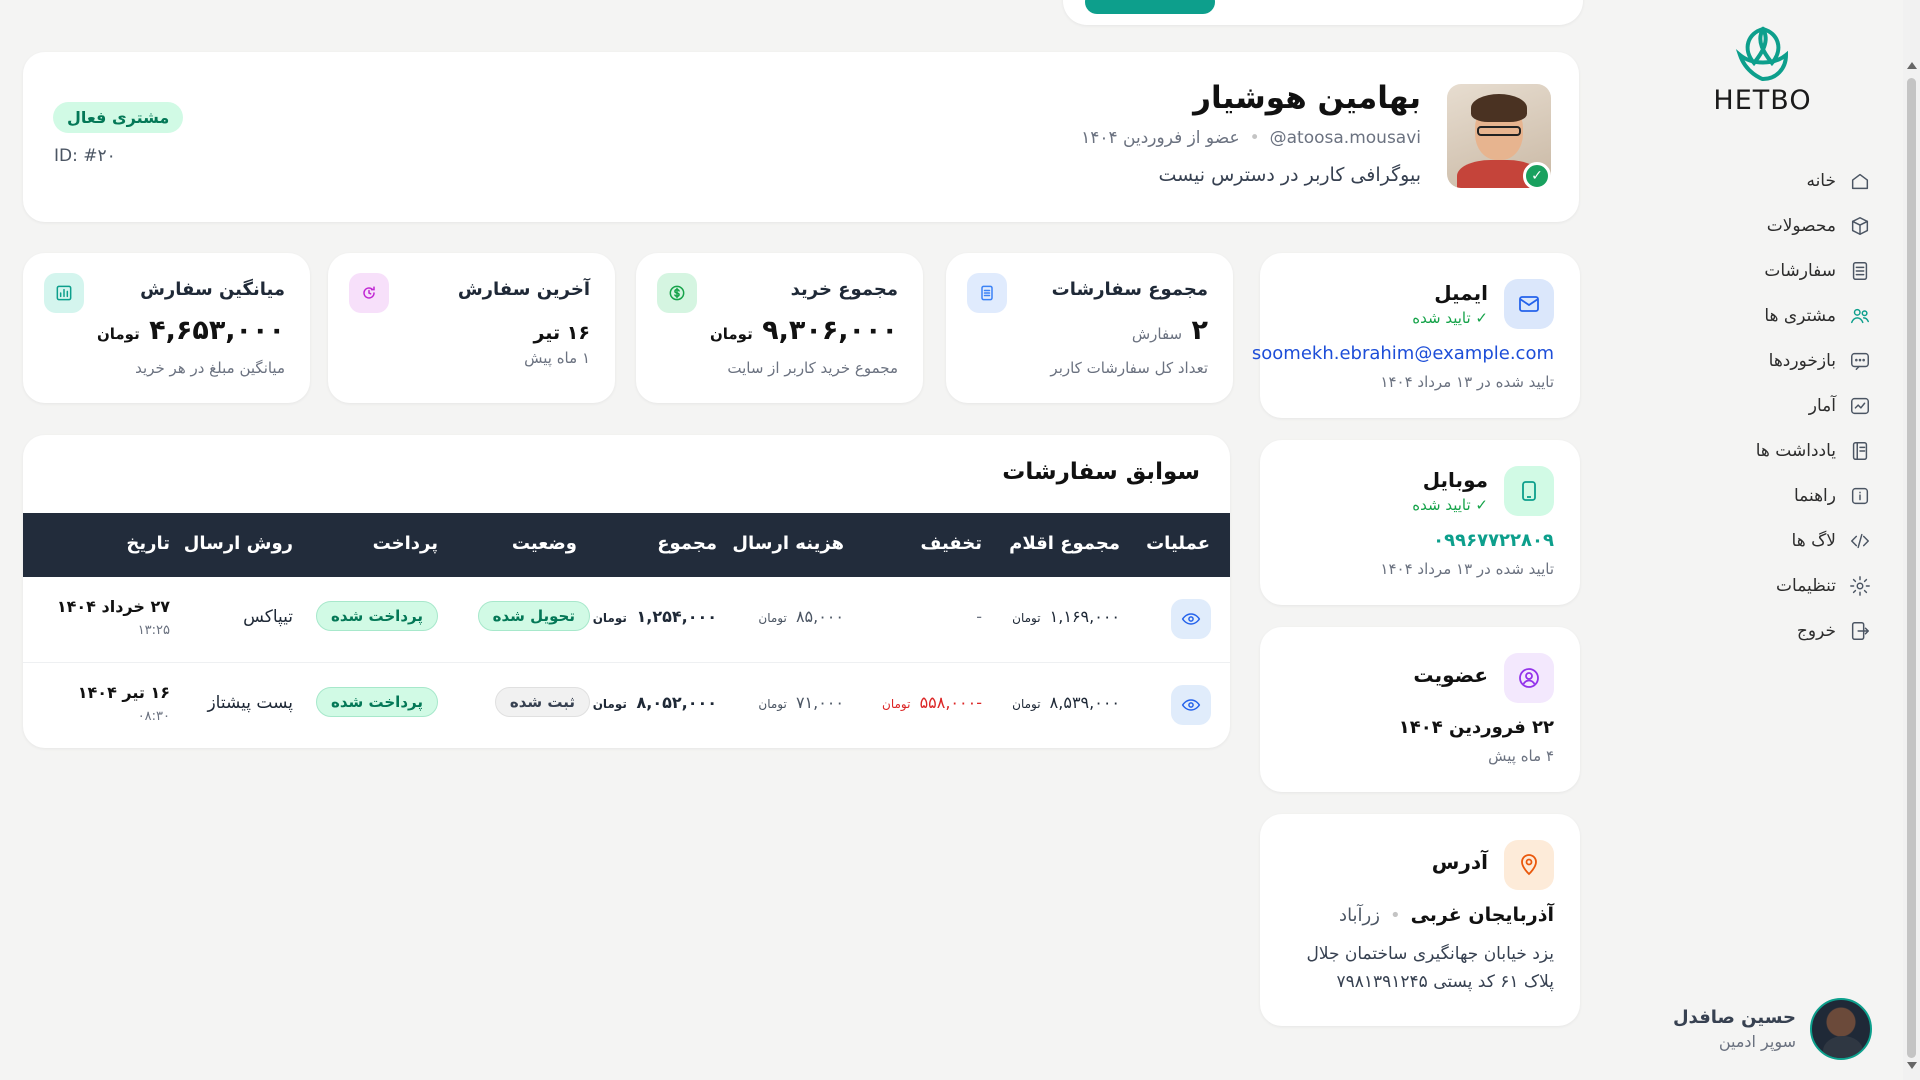  What do you see at coordinates (471, 328) in the screenshot?
I see `stat-card-3: آخرین سفارش ۱۶ تیر ۱ ماه پیش` at bounding box center [471, 328].